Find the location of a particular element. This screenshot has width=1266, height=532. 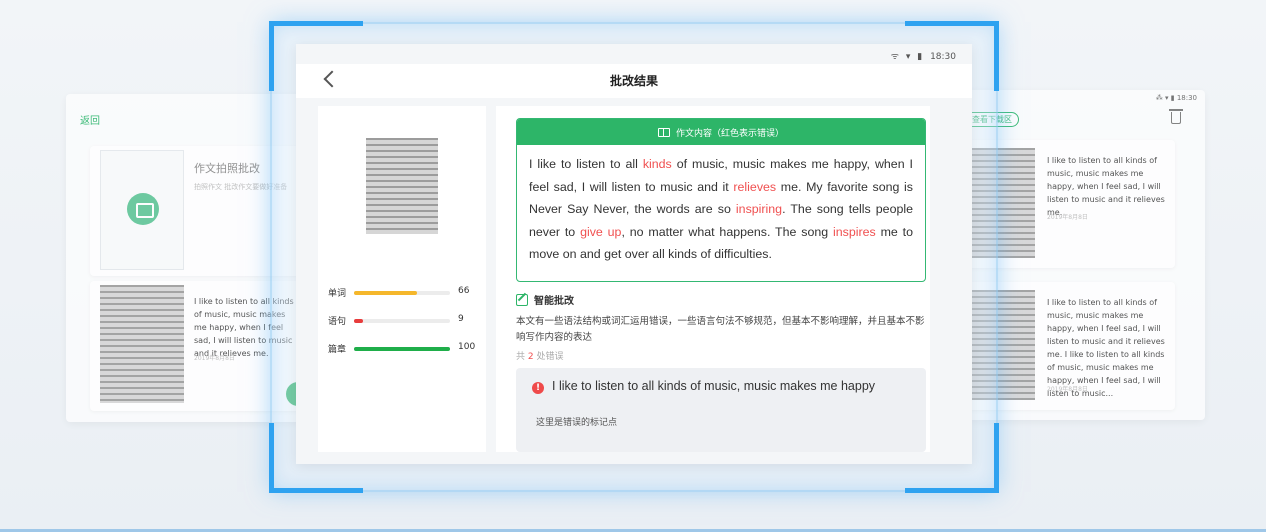

smart-review-label: 智能批改 is located at coordinates (554, 301).